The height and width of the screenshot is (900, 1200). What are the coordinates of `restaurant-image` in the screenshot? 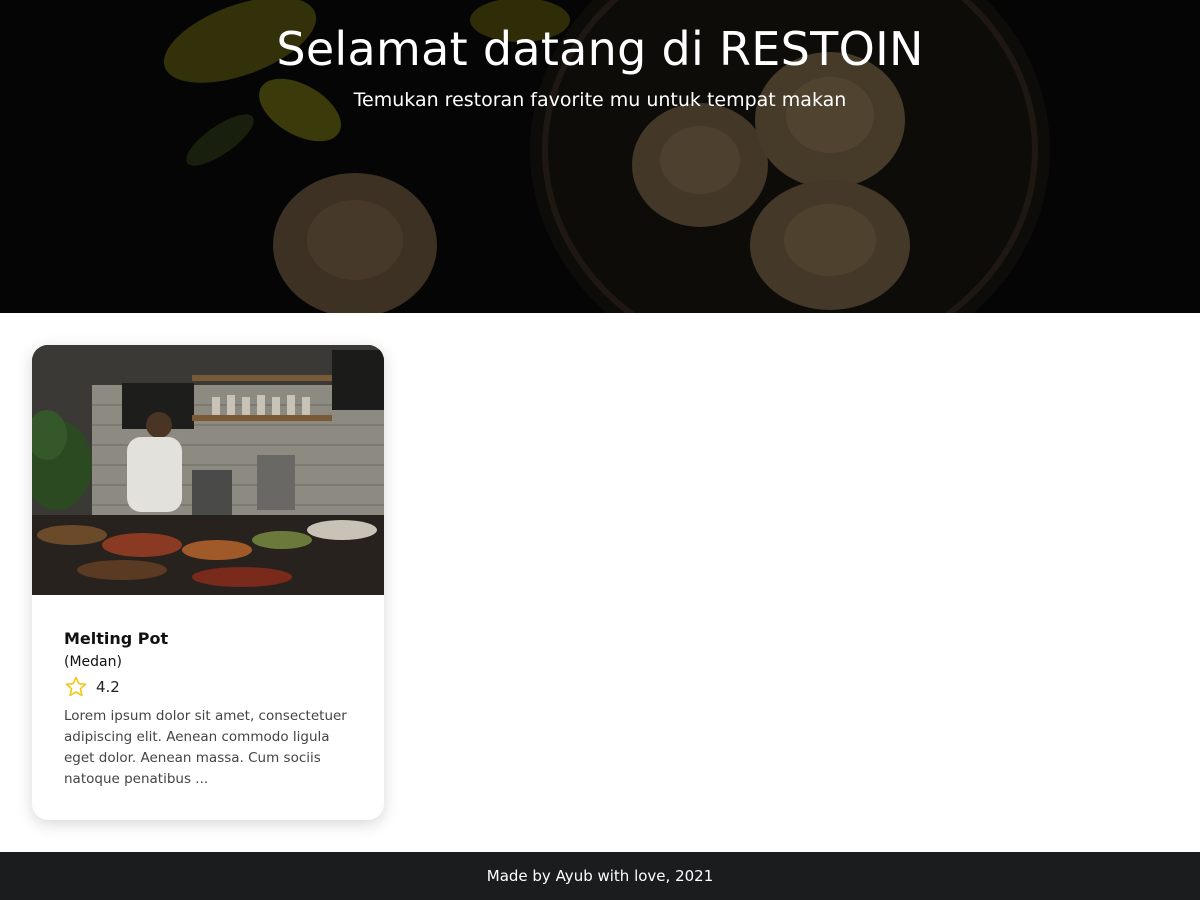 It's located at (208, 470).